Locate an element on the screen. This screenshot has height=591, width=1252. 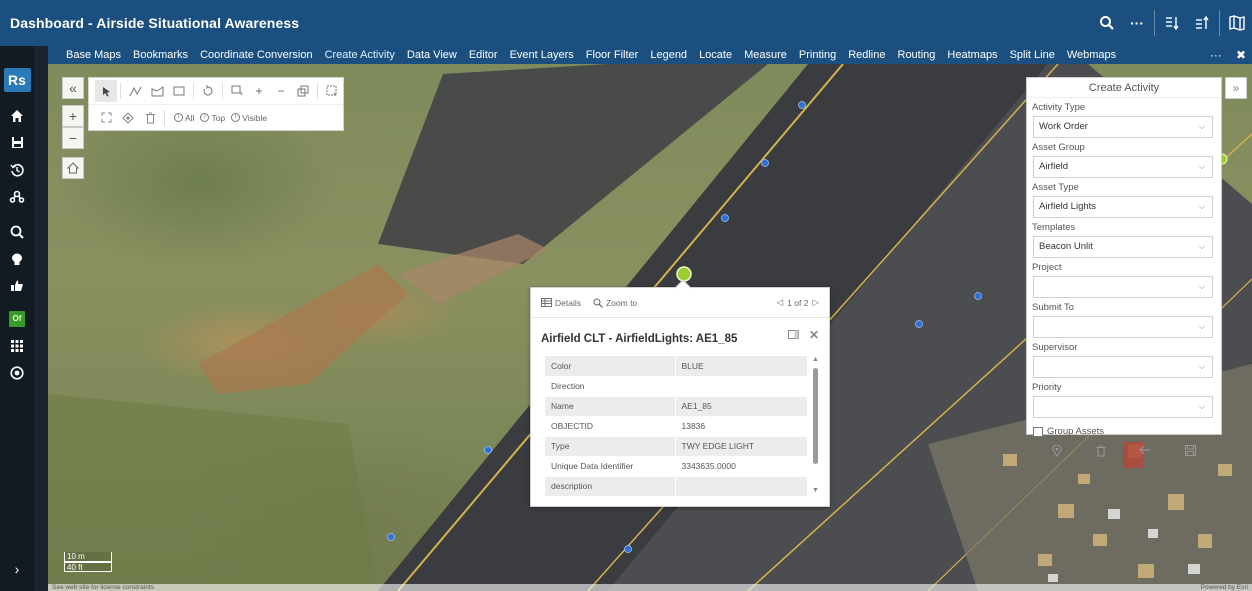
widget-routing: Routing is located at coordinates (917, 55).